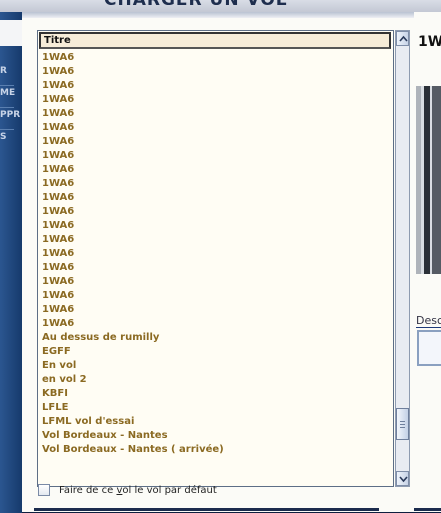 This screenshot has width=441, height=513. What do you see at coordinates (44, 490) in the screenshot?
I see `default-flight-checkbox` at bounding box center [44, 490].